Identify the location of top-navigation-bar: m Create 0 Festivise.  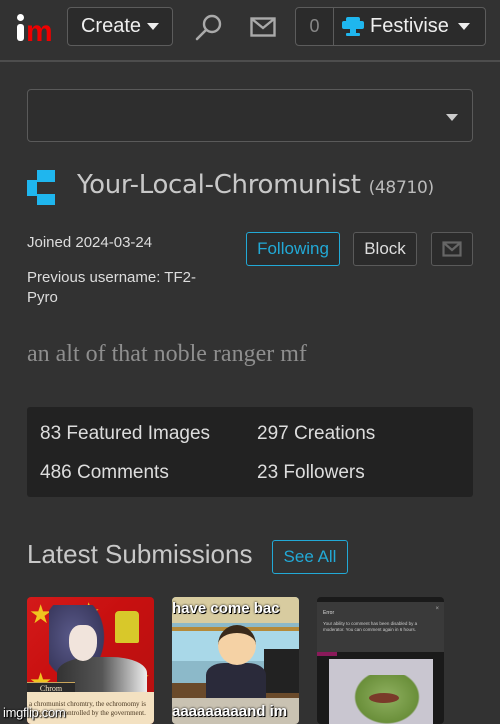
(250, 31).